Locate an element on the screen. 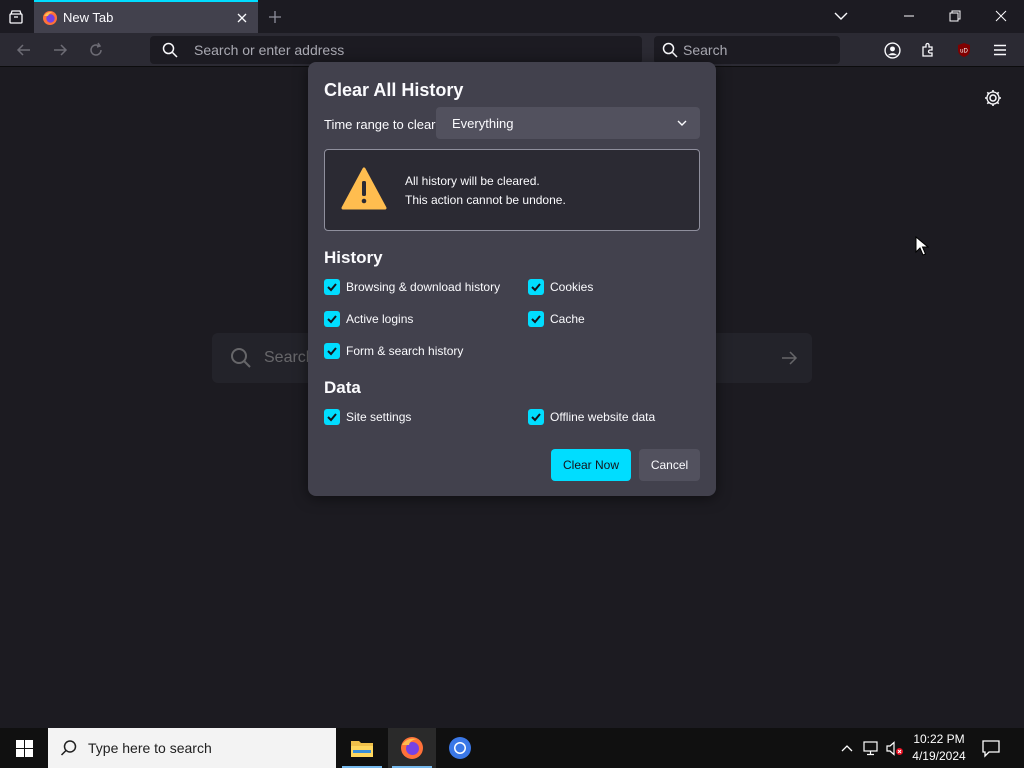 The height and width of the screenshot is (768, 1024). mouse-cursor-icon is located at coordinates (922, 246).